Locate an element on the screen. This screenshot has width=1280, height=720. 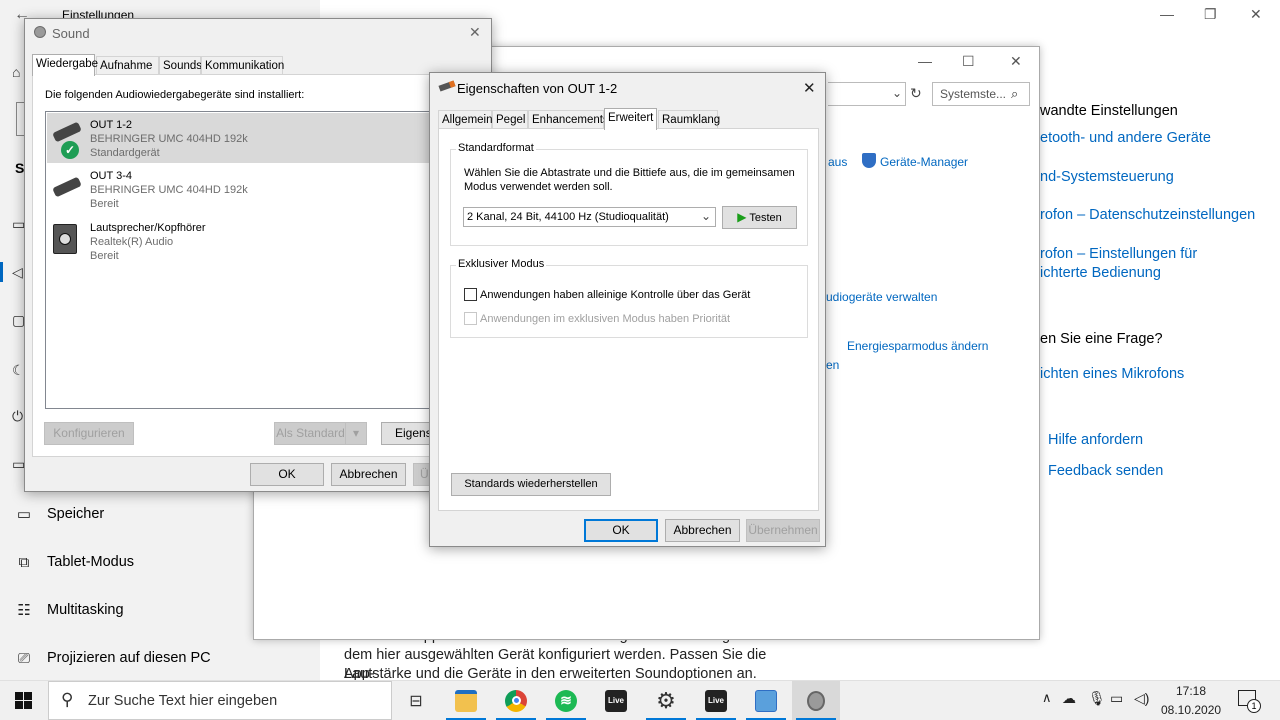
play-icon: ▶ is located at coordinates (742, 217).